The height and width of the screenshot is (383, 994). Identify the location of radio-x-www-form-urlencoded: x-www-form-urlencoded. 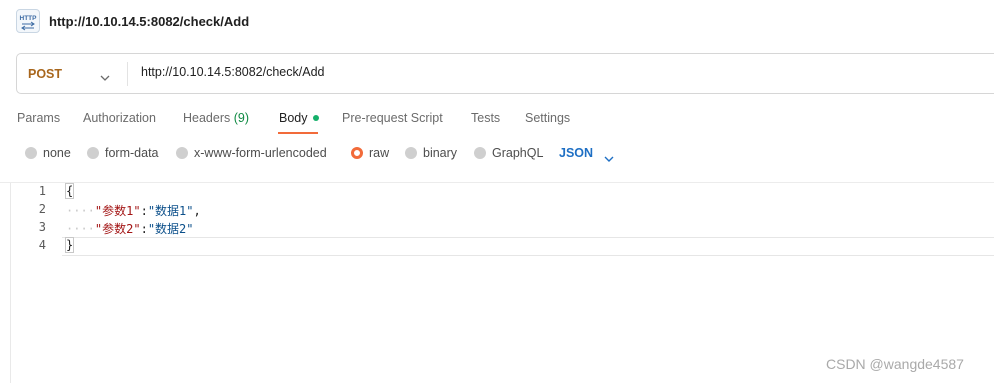
(251, 153).